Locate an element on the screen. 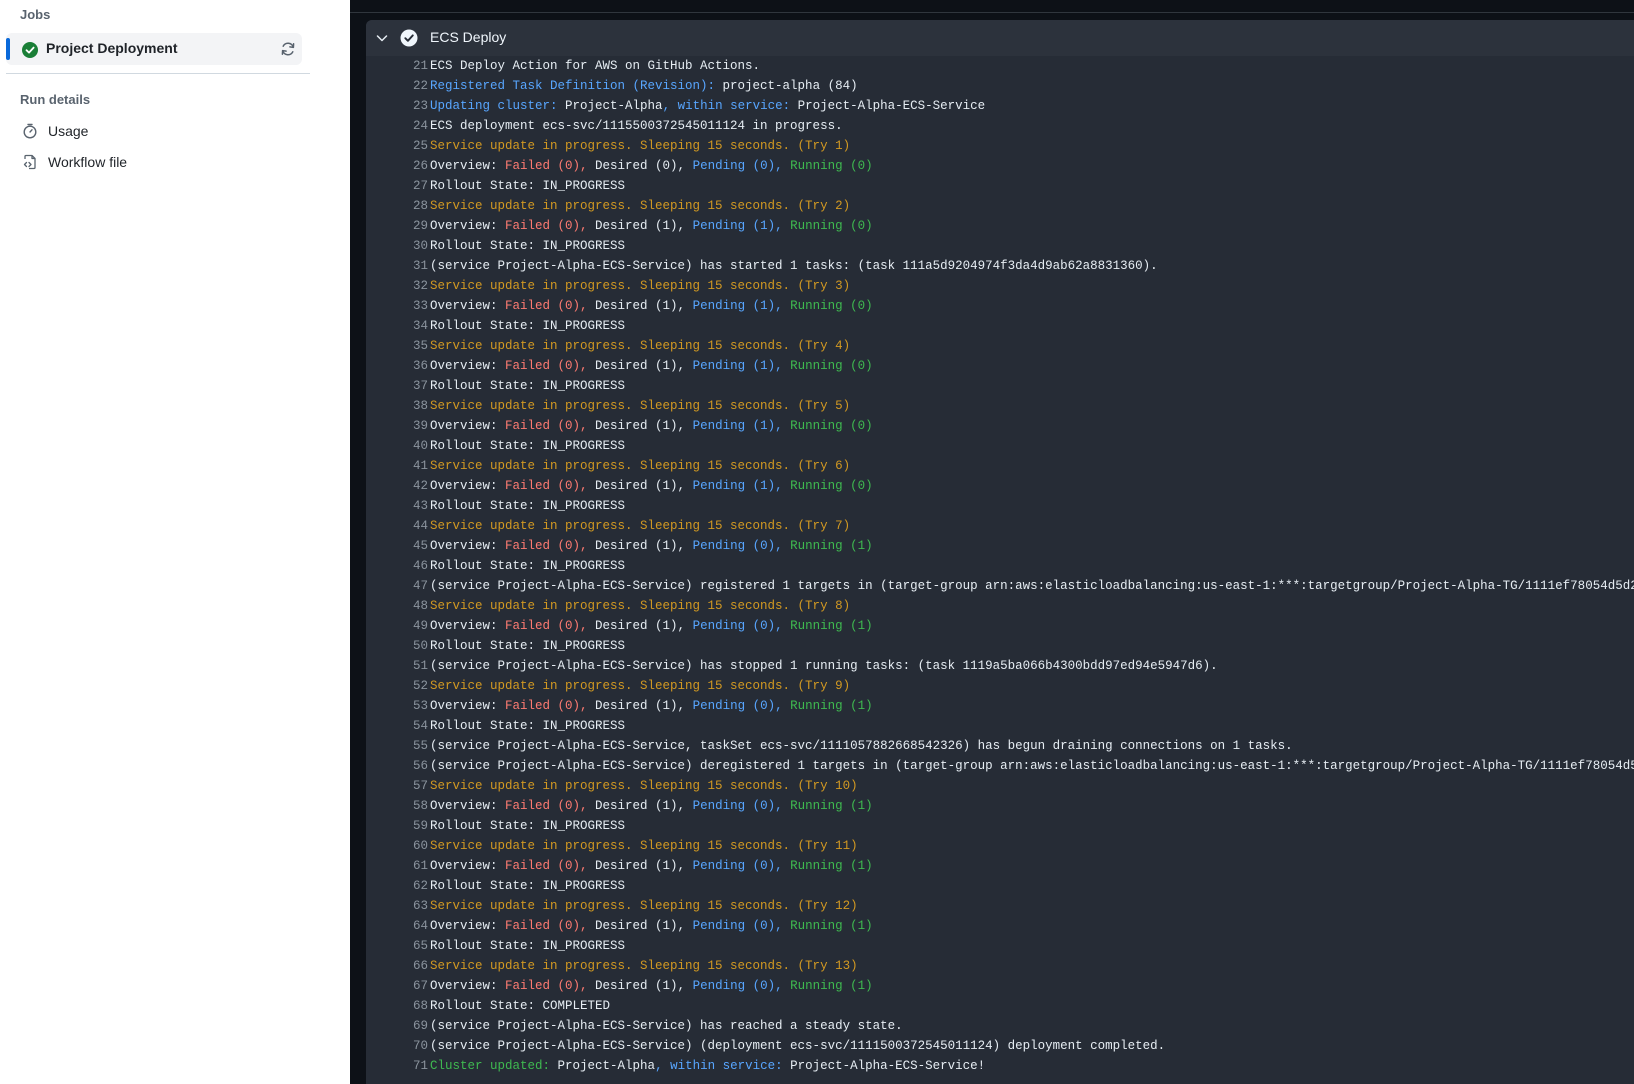  log-line: 65 Rollout State: IN_PROGRESS is located at coordinates (1000, 946).